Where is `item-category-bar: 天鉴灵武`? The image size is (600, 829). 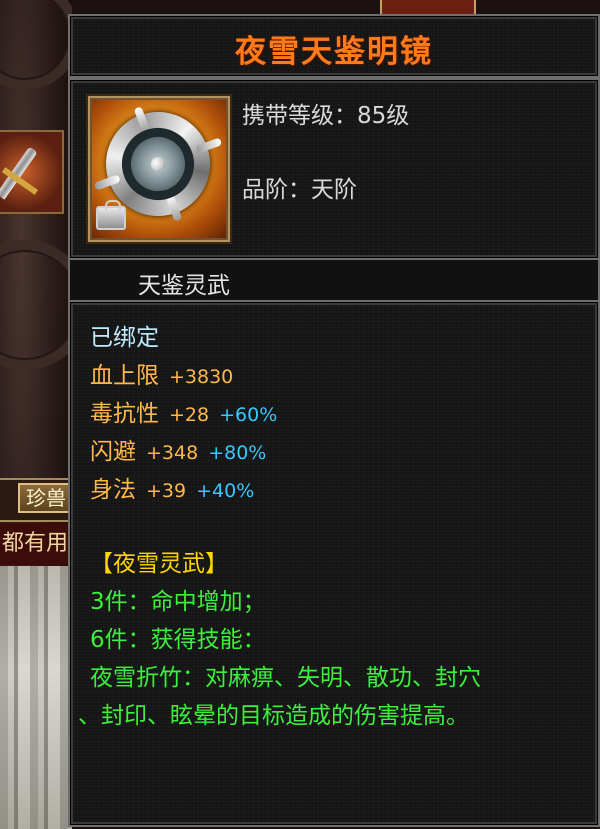
item-category-bar: 天鉴灵武 is located at coordinates (334, 280).